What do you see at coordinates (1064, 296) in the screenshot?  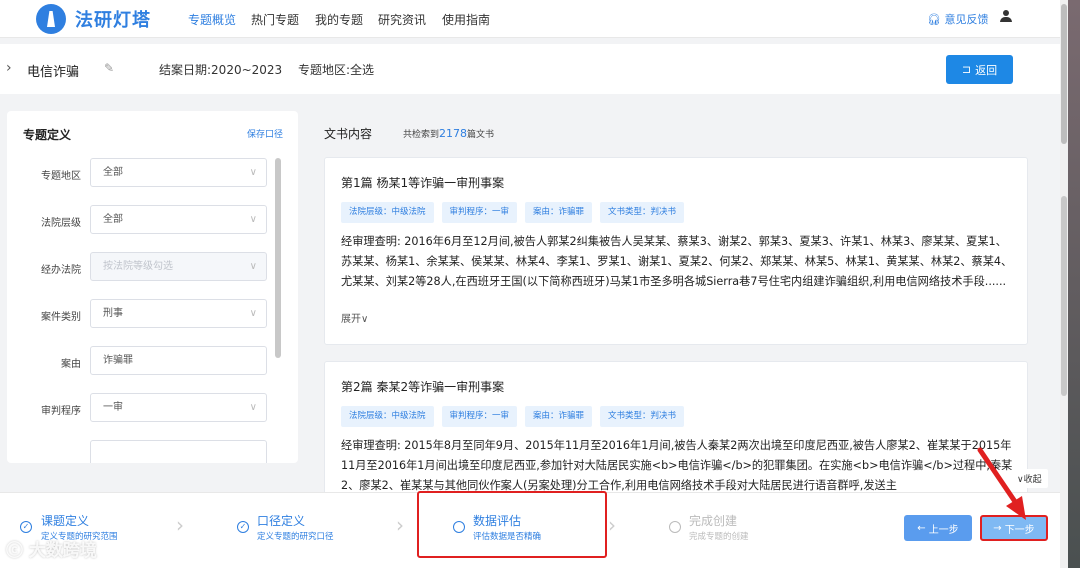 I see `content-scrollbar-thumb` at bounding box center [1064, 296].